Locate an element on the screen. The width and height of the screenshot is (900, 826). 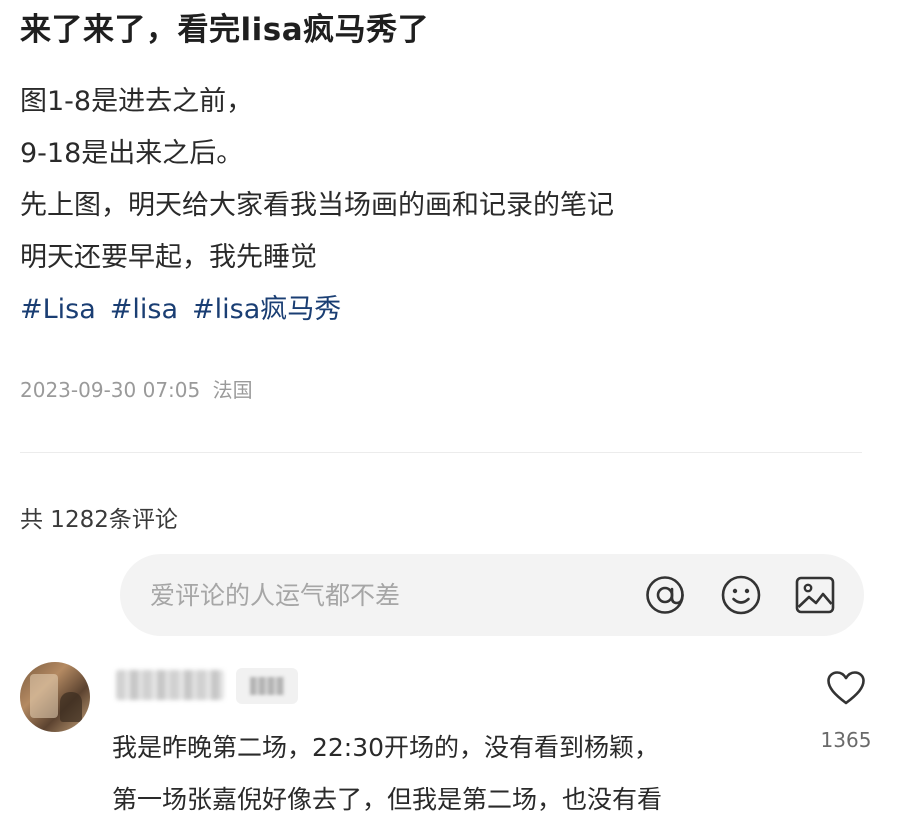
image-icon is located at coordinates (815, 595).